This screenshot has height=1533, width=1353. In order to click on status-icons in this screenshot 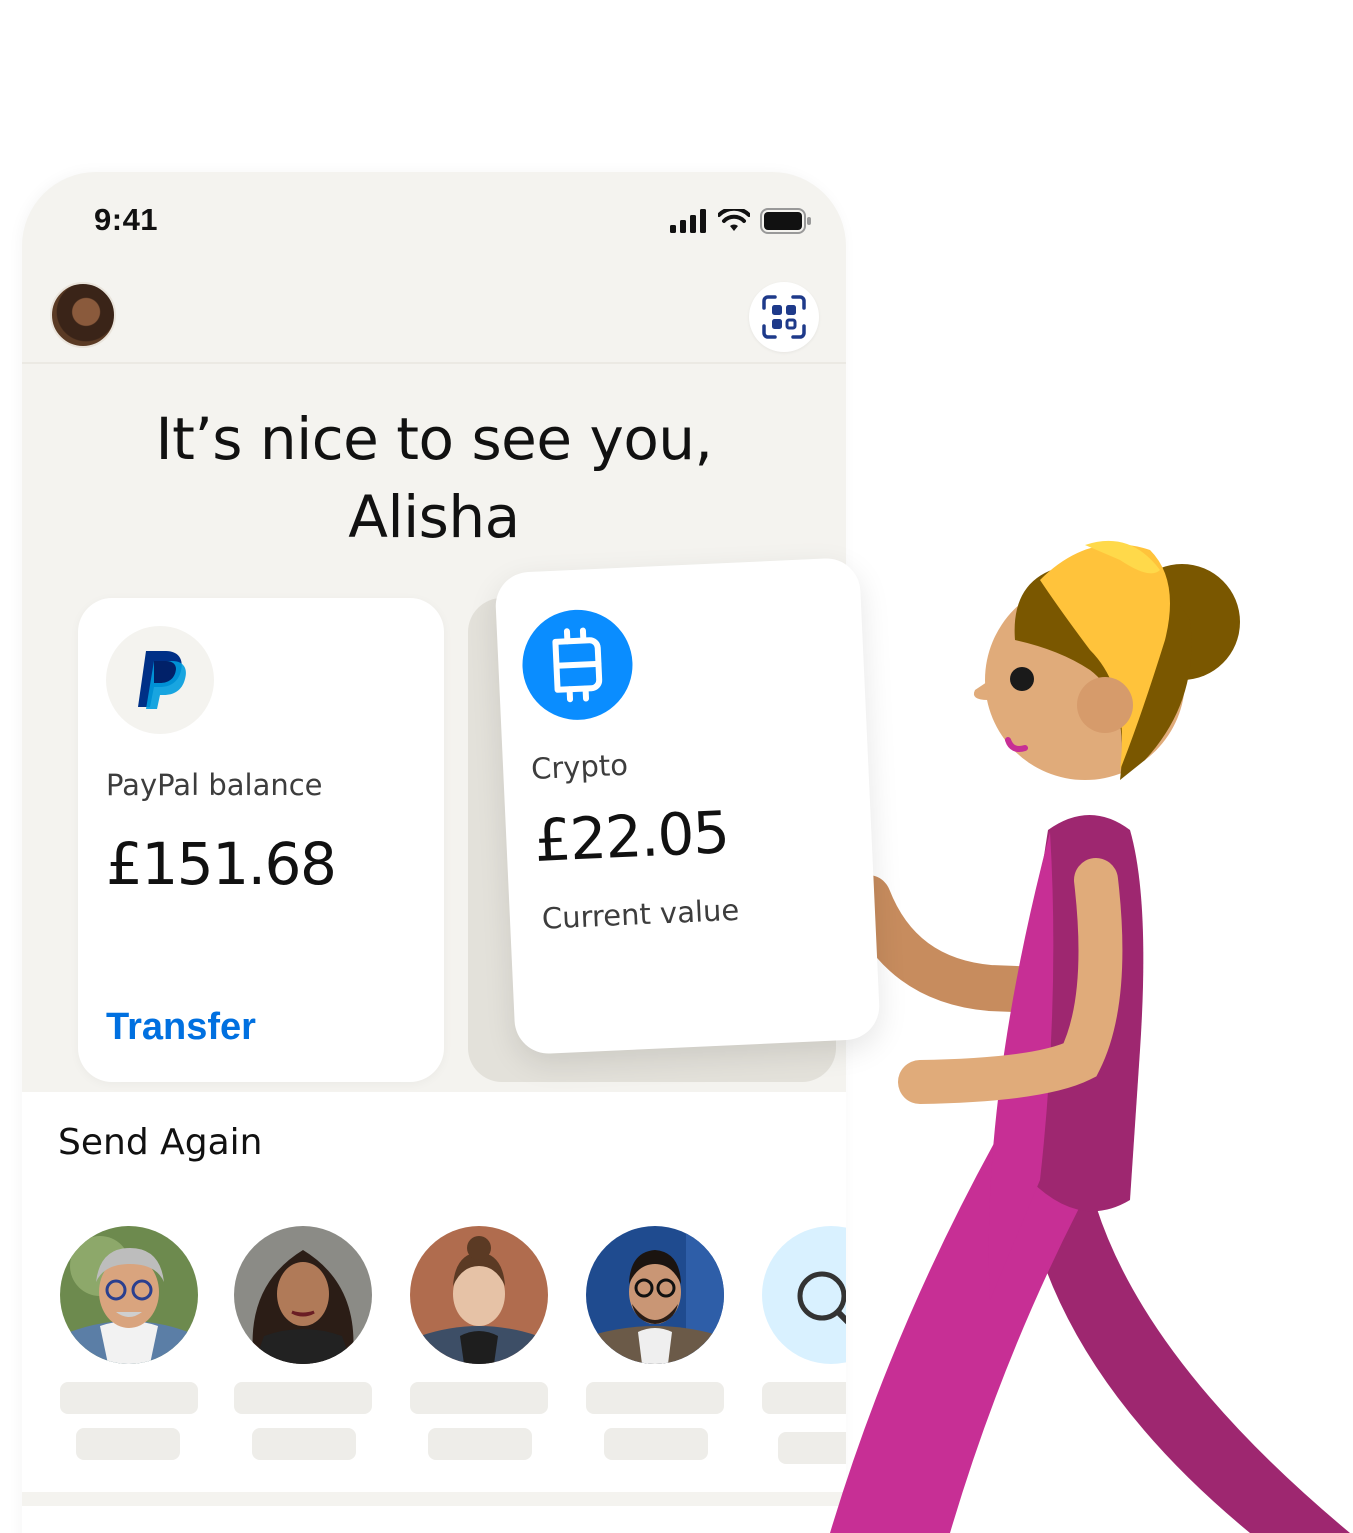, I will do `click(741, 221)`.